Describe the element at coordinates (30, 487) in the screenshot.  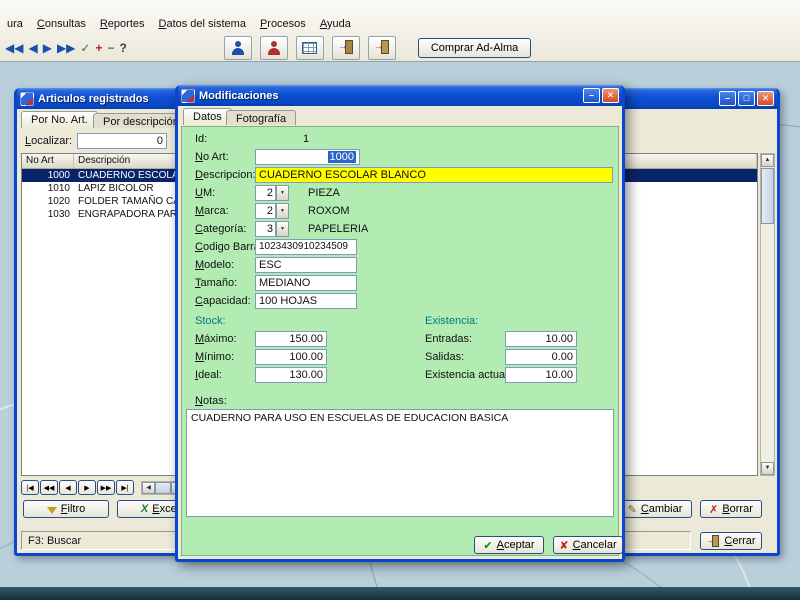
I see `record-first-button: |◀` at that location.